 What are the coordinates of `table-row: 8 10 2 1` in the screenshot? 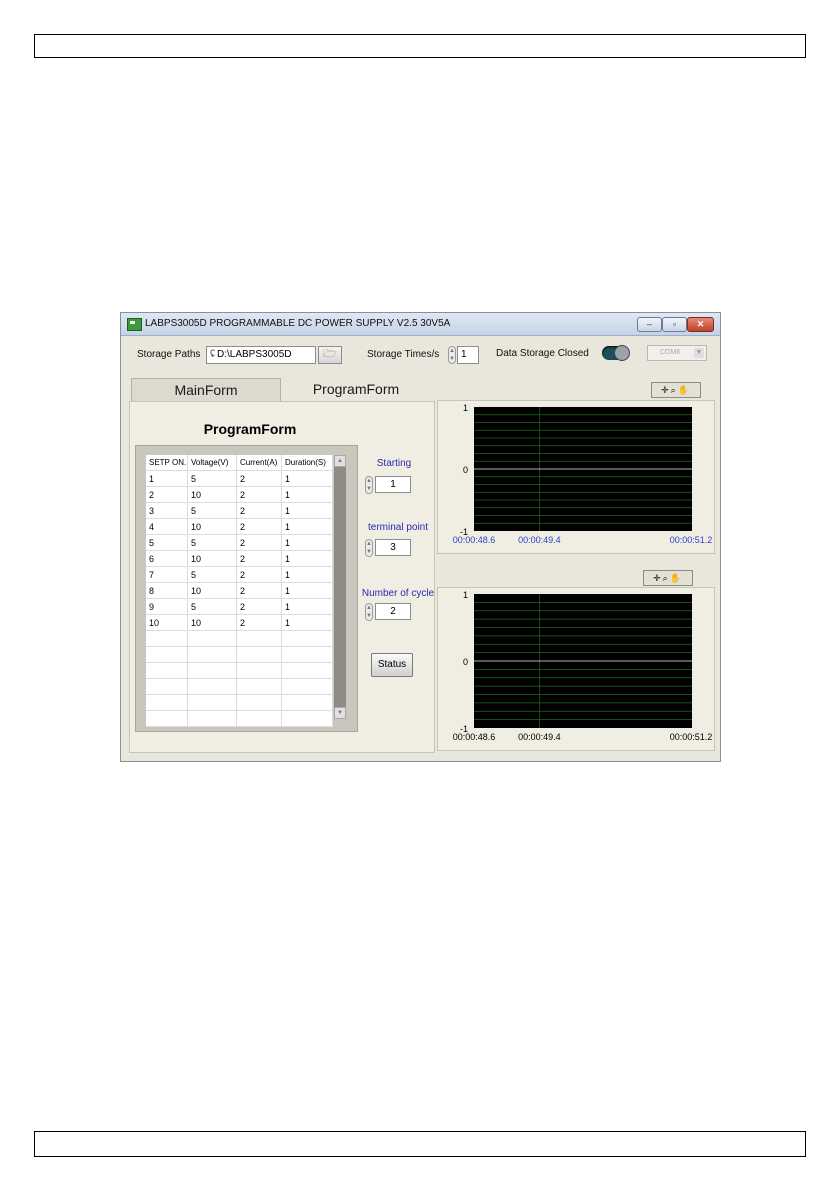 It's located at (239, 590).